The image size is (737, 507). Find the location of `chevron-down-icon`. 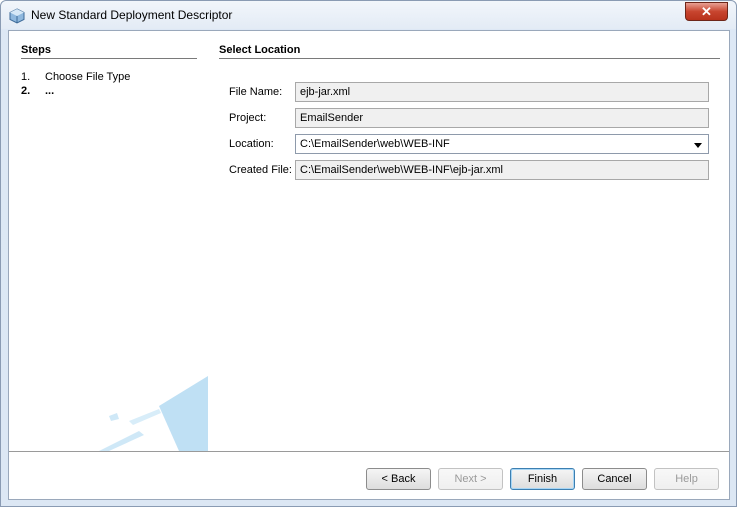

chevron-down-icon is located at coordinates (698, 145).